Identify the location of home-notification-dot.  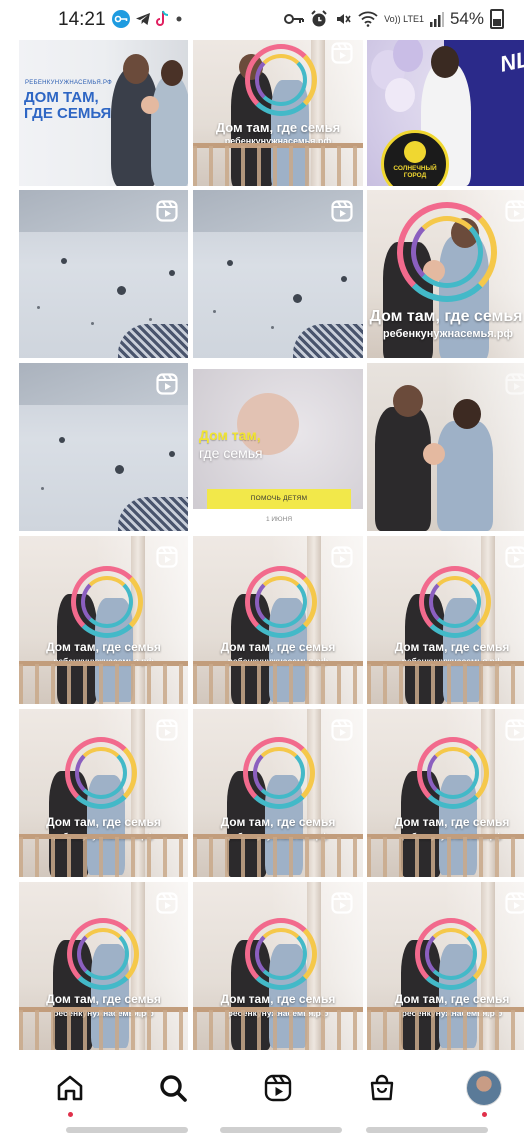
(70, 1114).